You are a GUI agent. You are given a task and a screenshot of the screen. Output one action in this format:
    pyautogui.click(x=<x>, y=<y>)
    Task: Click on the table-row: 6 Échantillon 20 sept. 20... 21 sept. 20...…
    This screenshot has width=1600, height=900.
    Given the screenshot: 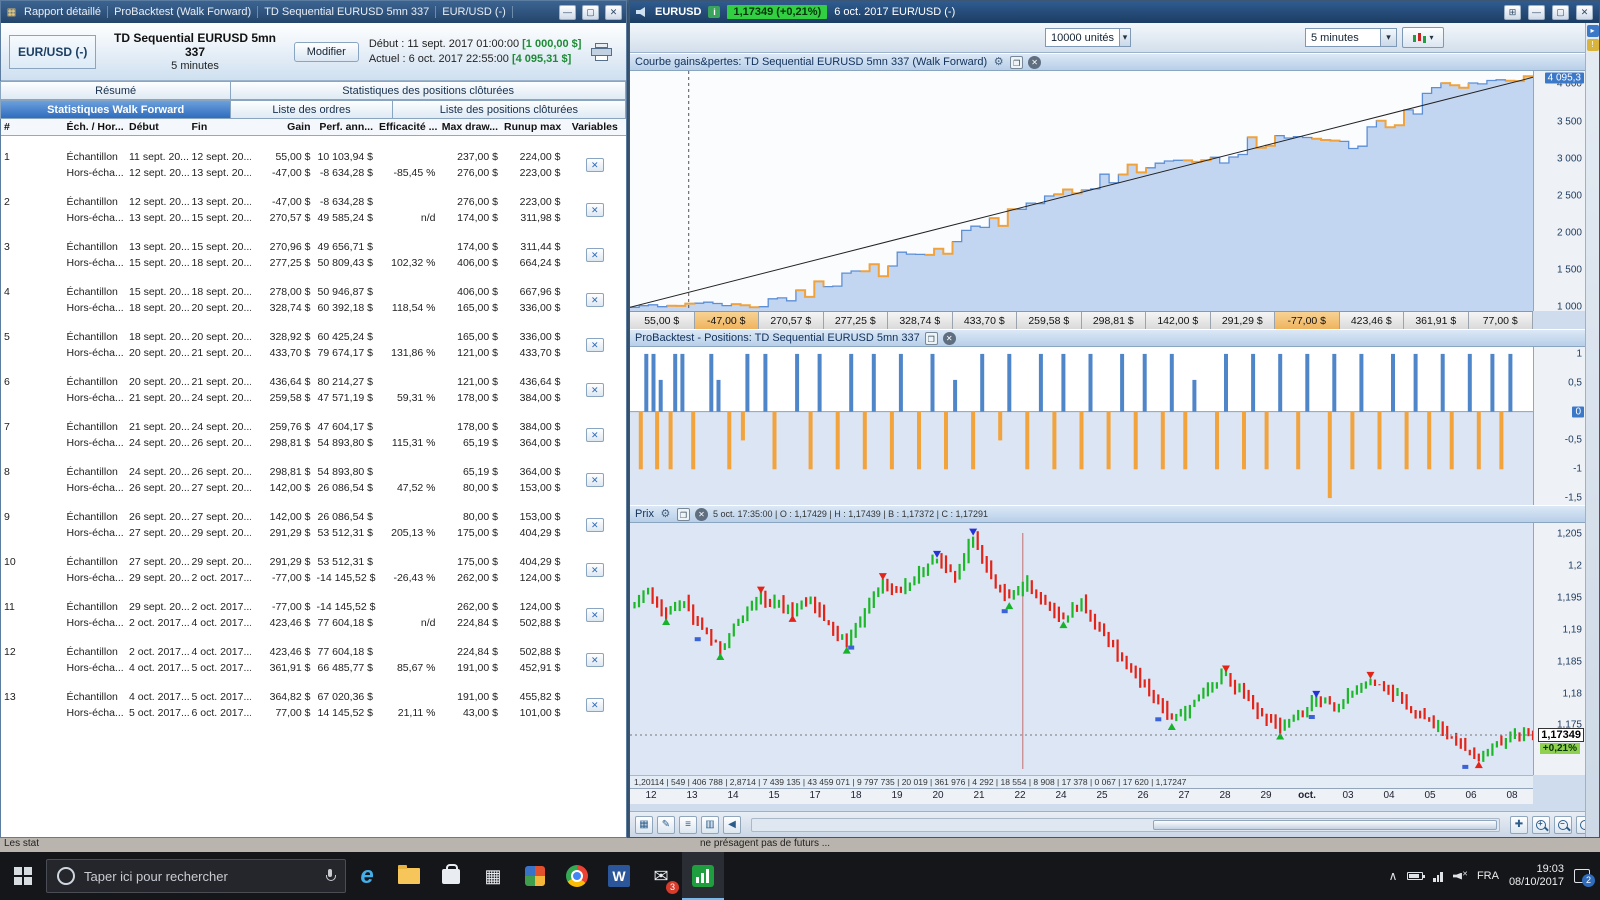 What is the action you would take?
    pyautogui.click(x=313, y=385)
    